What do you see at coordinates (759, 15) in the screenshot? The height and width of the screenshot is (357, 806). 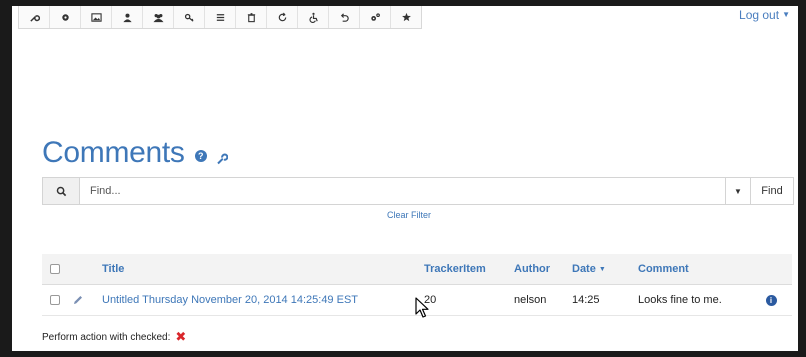 I see `logout-label: Log out` at bounding box center [759, 15].